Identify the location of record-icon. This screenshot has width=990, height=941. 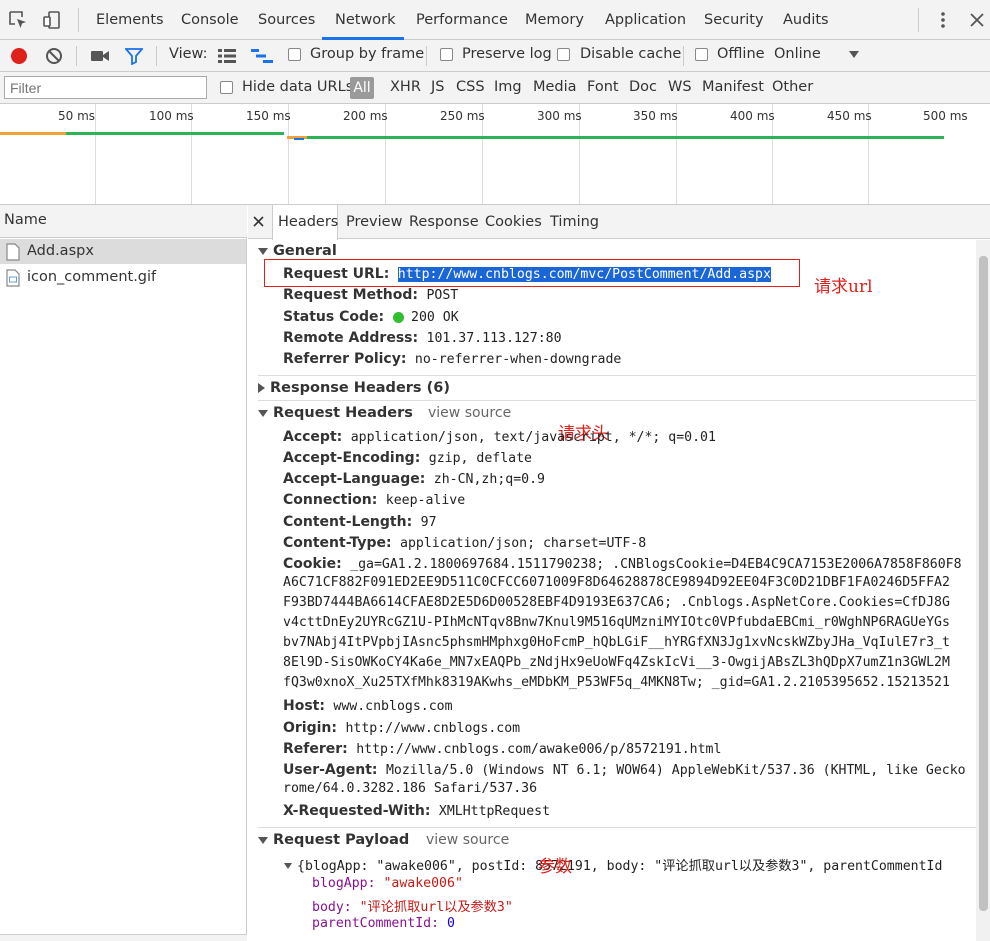
(19, 56).